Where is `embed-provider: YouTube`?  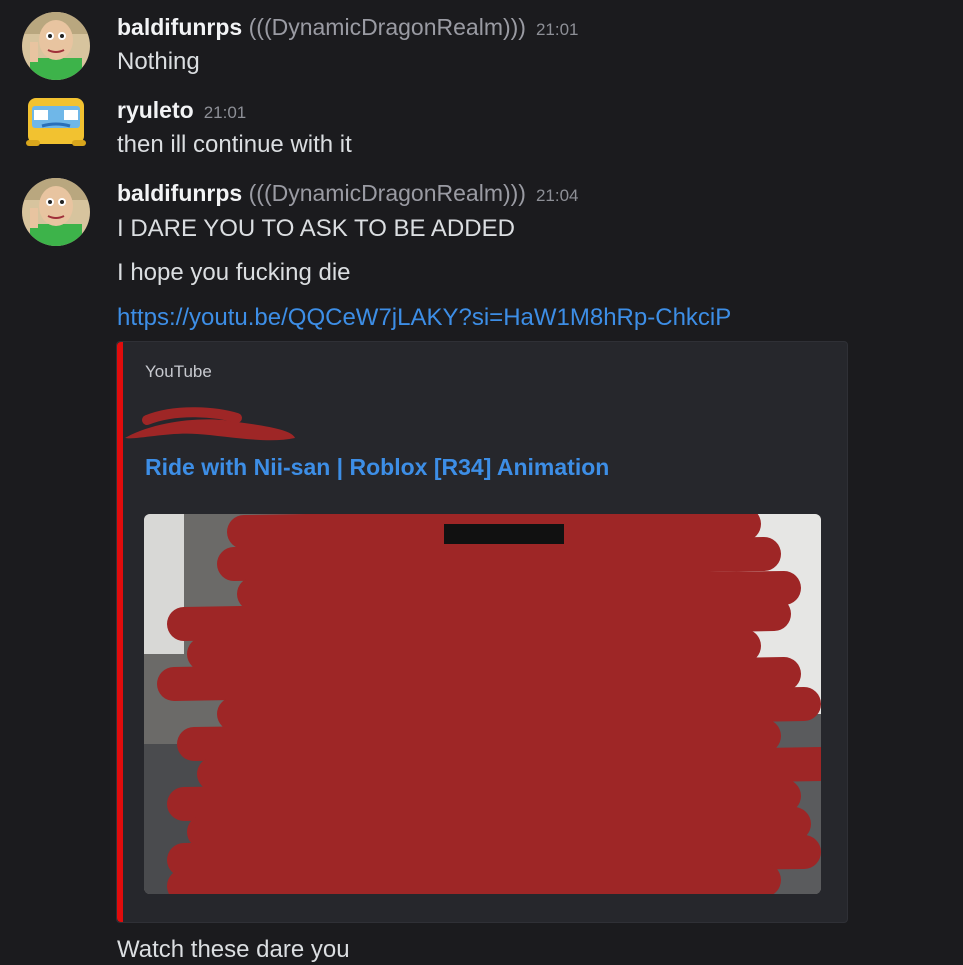 embed-provider: YouTube is located at coordinates (178, 372).